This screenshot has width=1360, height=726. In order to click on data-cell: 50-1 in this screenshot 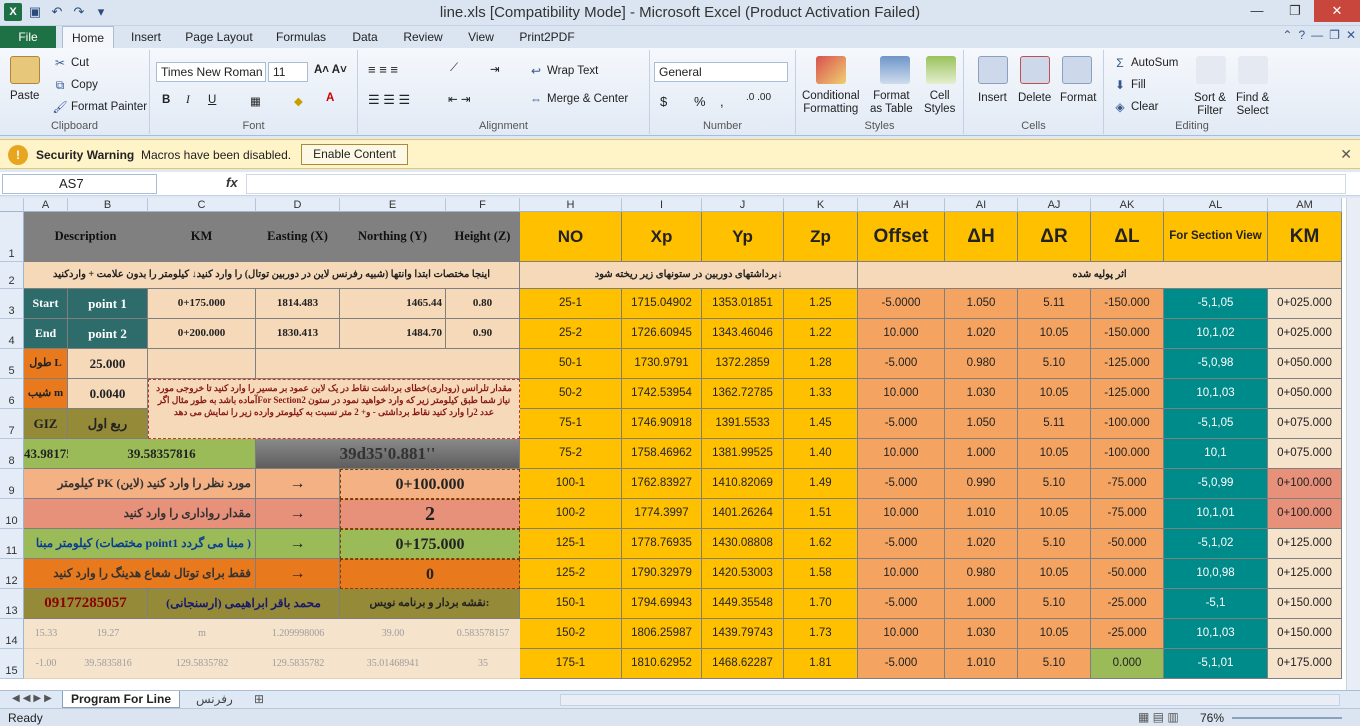, I will do `click(571, 364)`.